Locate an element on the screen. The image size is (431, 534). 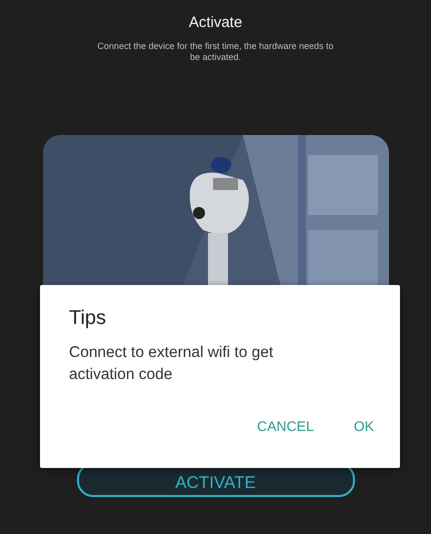
dialog-button: OK is located at coordinates (364, 426).